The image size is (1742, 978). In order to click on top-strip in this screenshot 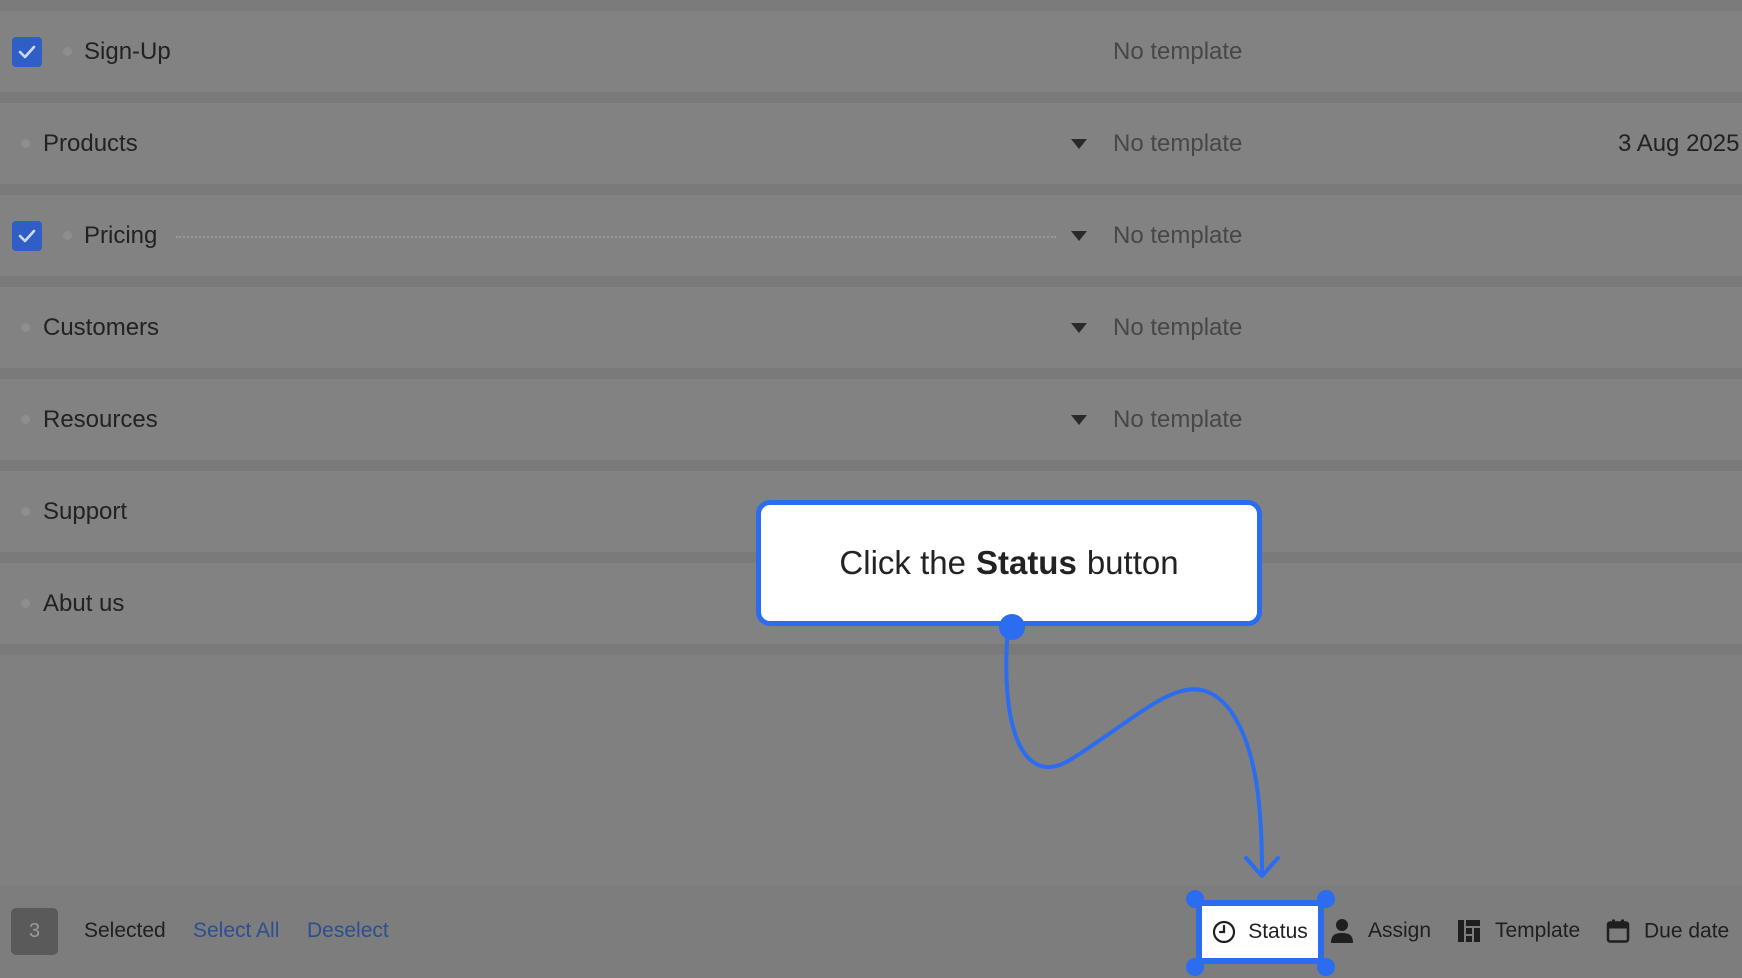, I will do `click(871, 5)`.